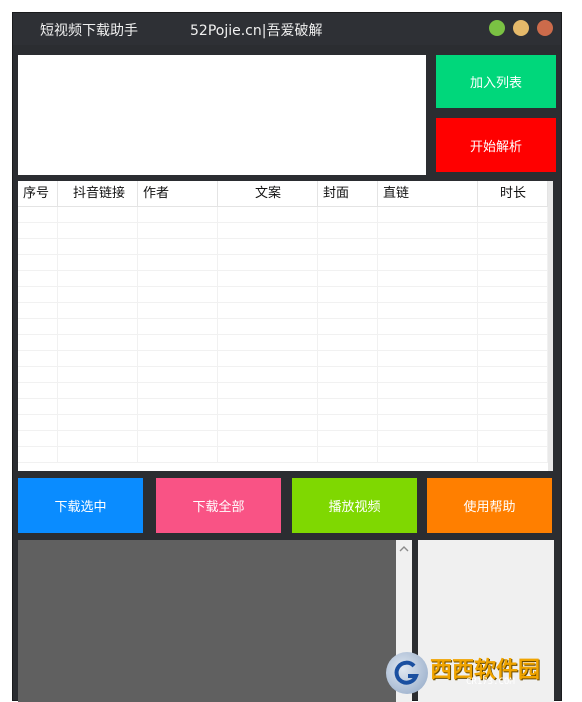  I want to click on column-header-cover: 封面, so click(348, 193).